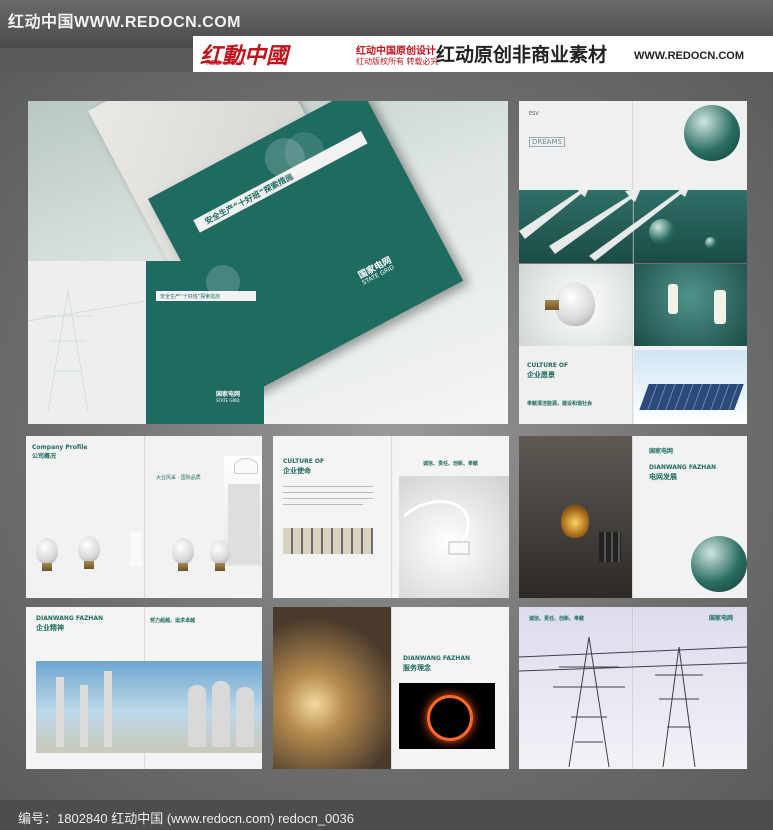 The width and height of the screenshot is (773, 830). I want to click on page-pylon: 诚信、责任、创新、奉献 国家电网, so click(633, 688).